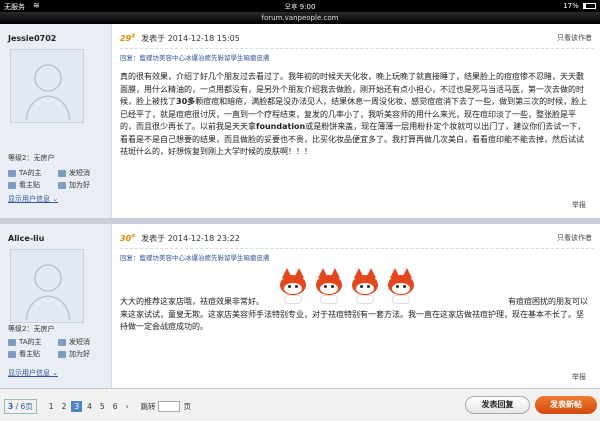 This screenshot has height=421, width=600. What do you see at coordinates (187, 406) in the screenshot?
I see `page-unit-label: 页` at bounding box center [187, 406].